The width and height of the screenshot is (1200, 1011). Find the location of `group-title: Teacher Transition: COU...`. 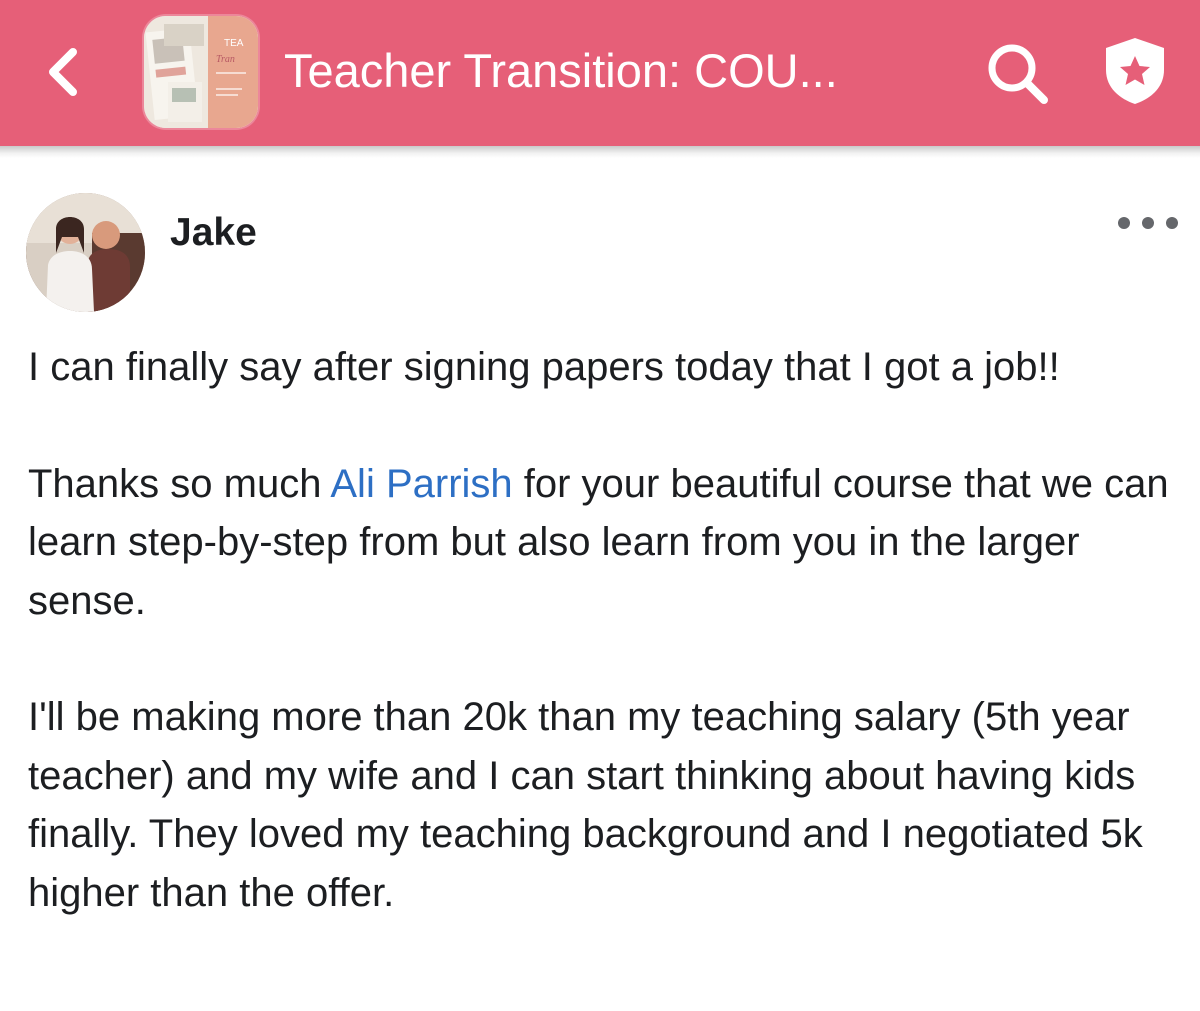

group-title: Teacher Transition: COU... is located at coordinates (604, 71).